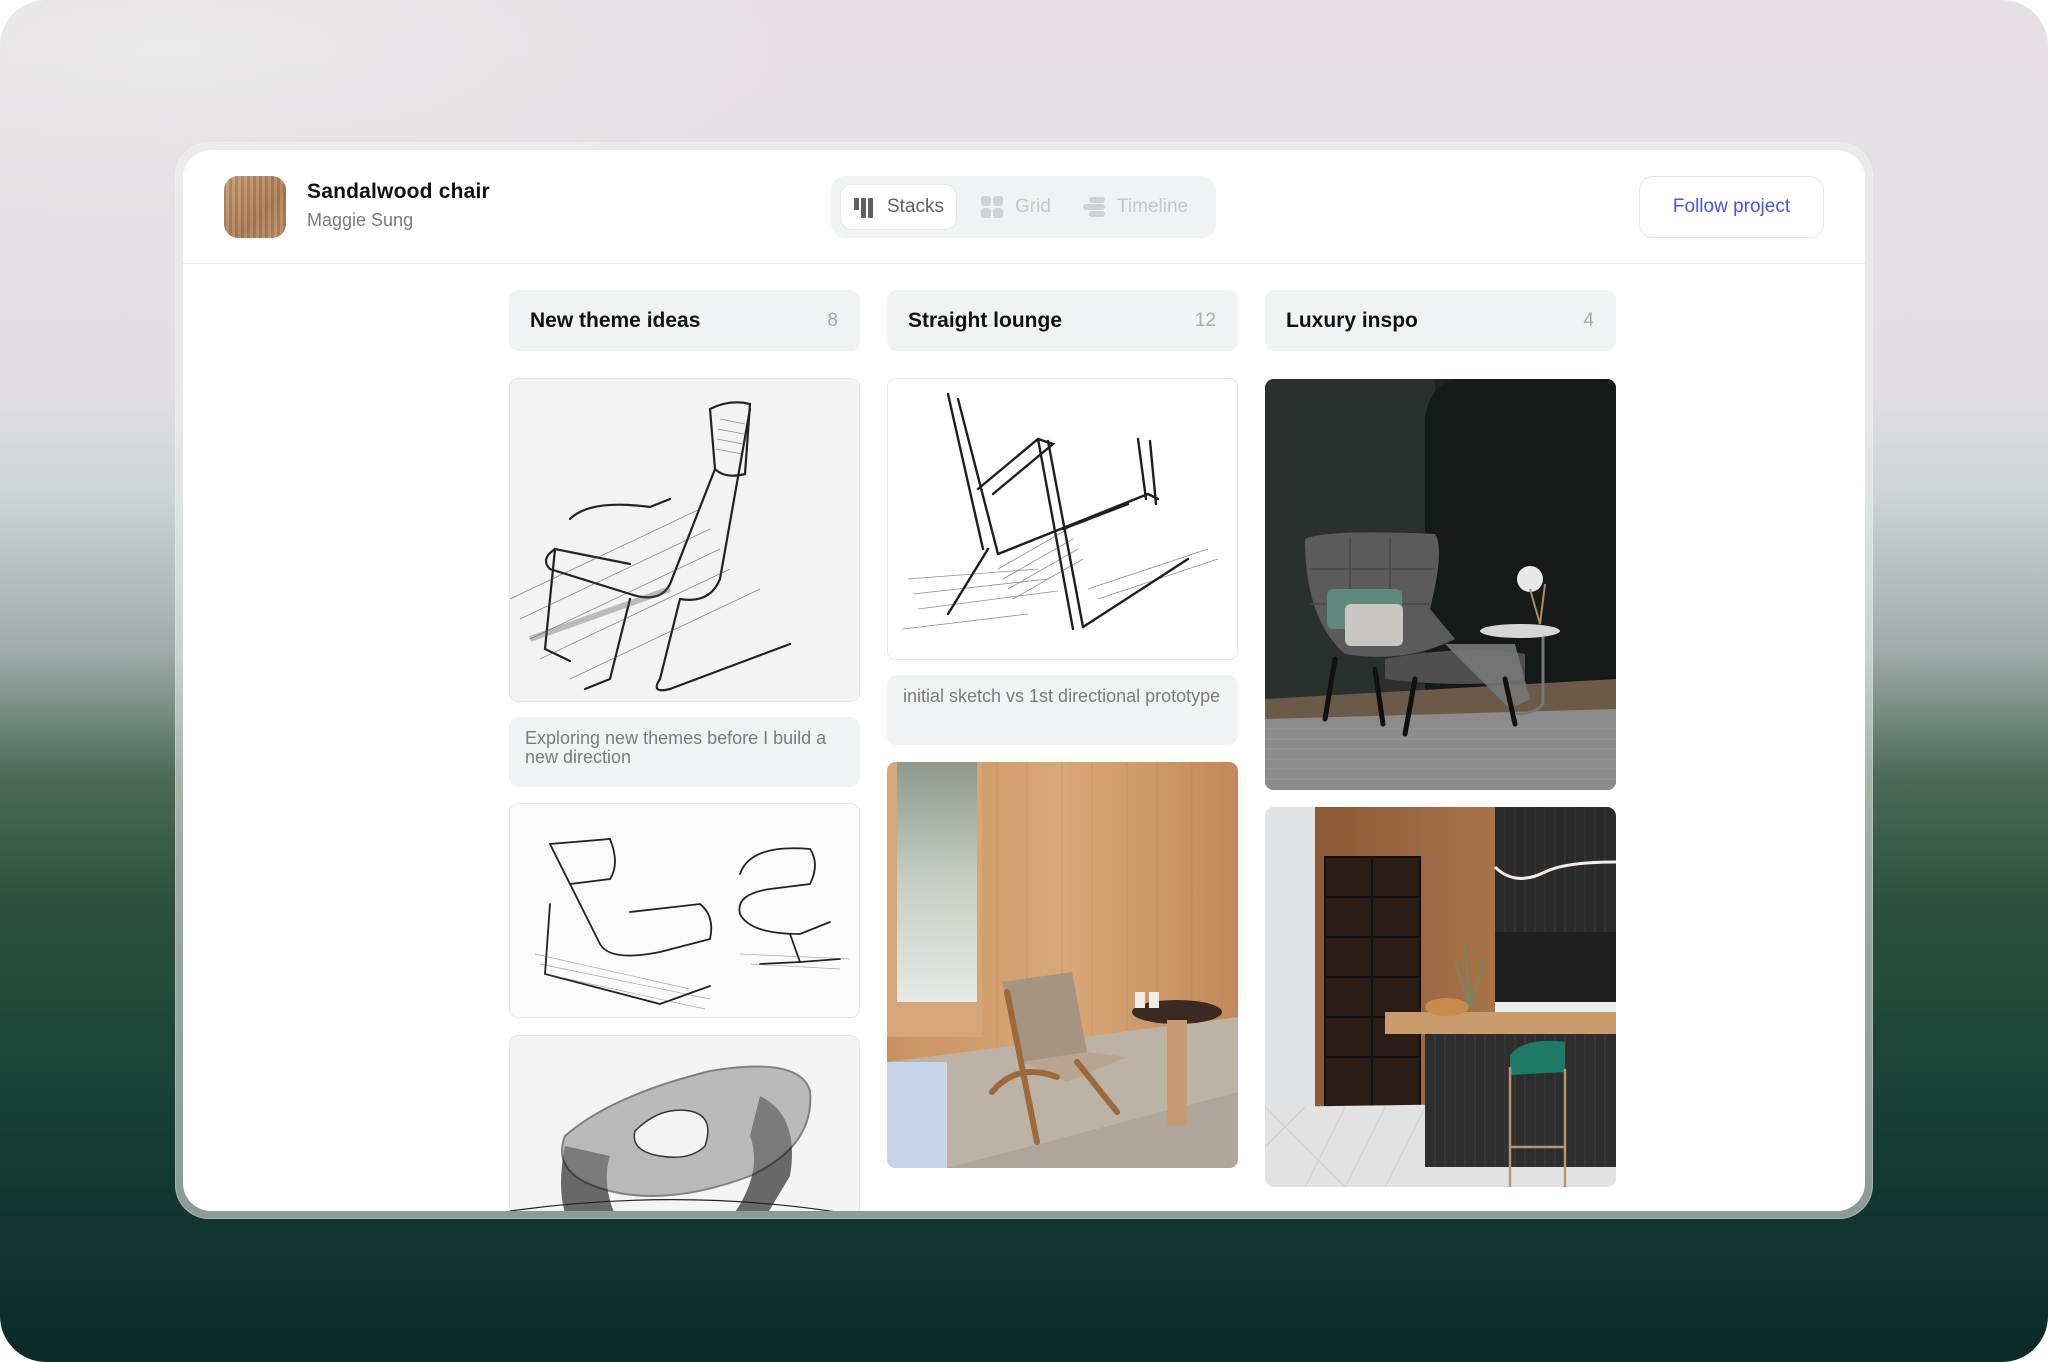  Describe the element at coordinates (865, 207) in the screenshot. I see `stacks-icon` at that location.